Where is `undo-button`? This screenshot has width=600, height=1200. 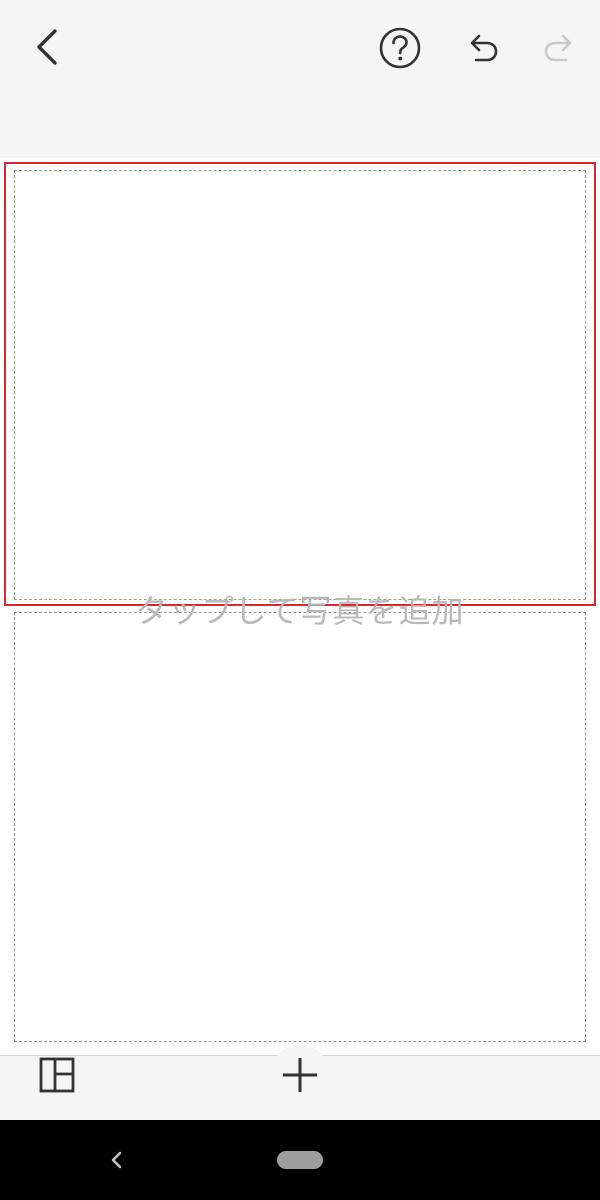
undo-button is located at coordinates (482, 48).